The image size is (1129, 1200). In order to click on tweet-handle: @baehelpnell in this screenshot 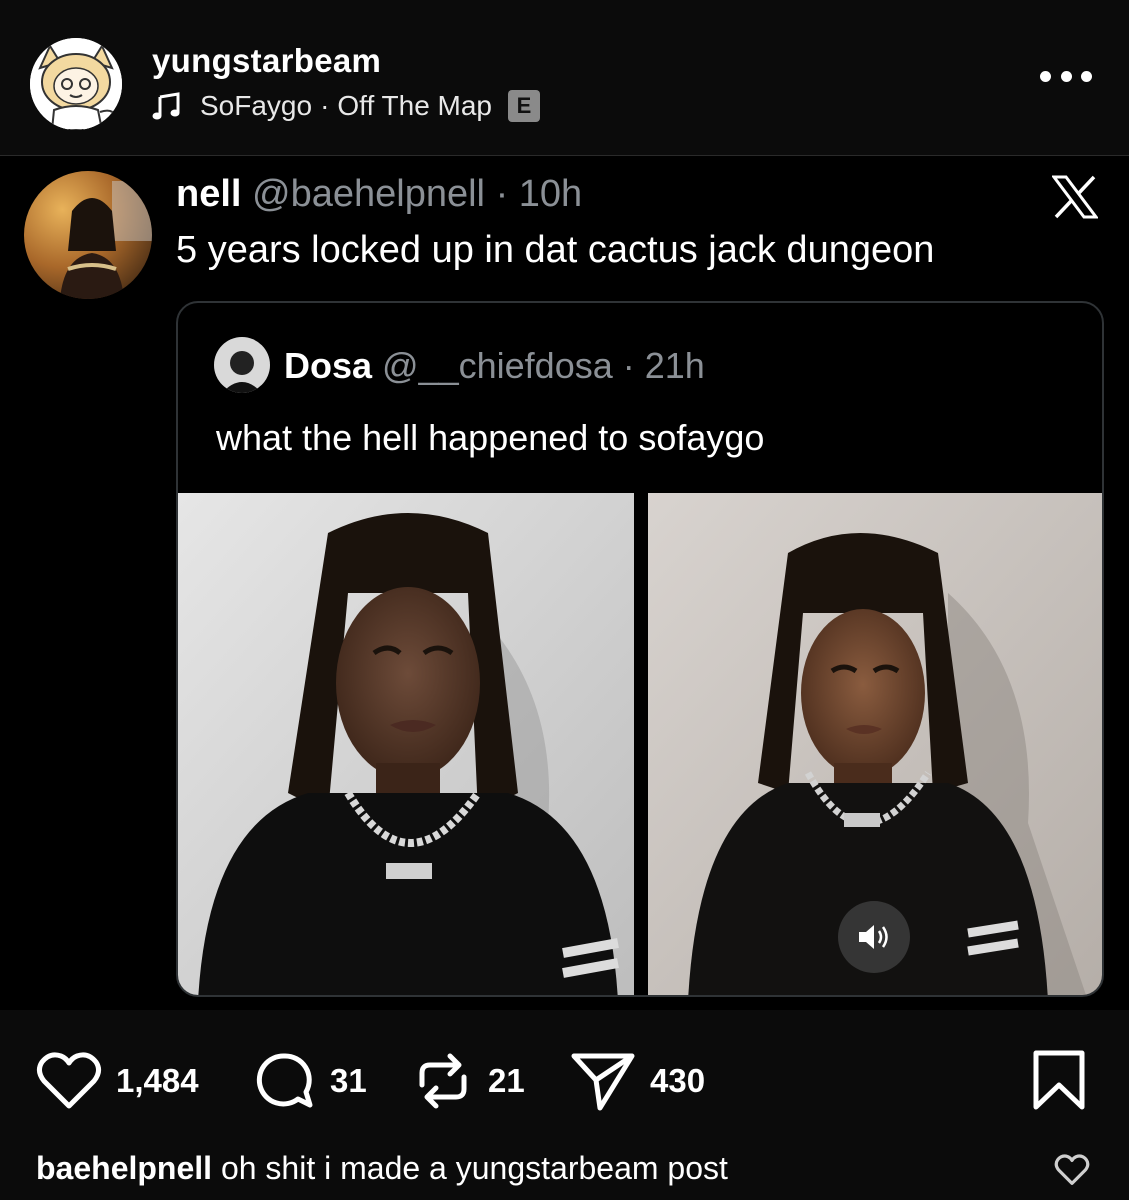, I will do `click(368, 194)`.